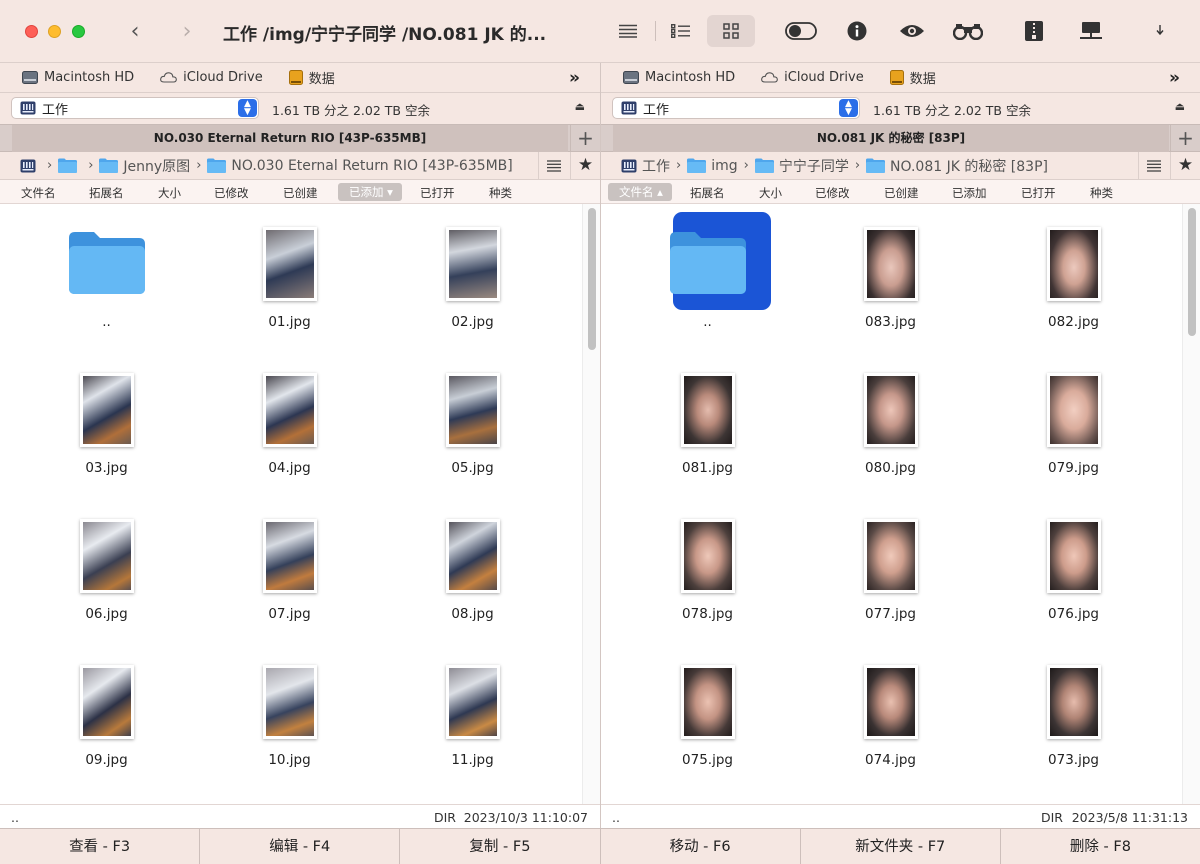 The height and width of the screenshot is (864, 1200). I want to click on quick-look-button, so click(912, 31).